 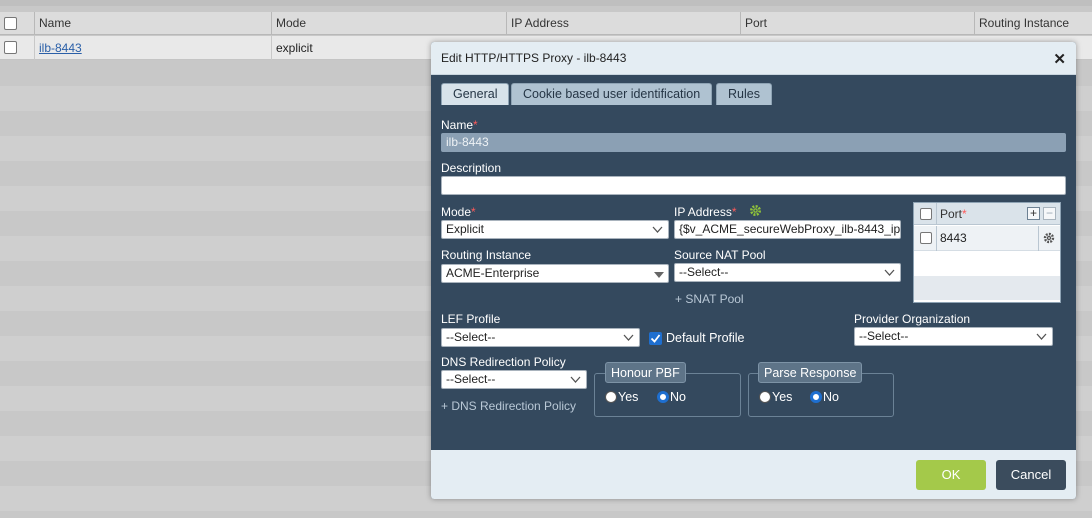 What do you see at coordinates (753, 185) in the screenshot?
I see `description-field` at bounding box center [753, 185].